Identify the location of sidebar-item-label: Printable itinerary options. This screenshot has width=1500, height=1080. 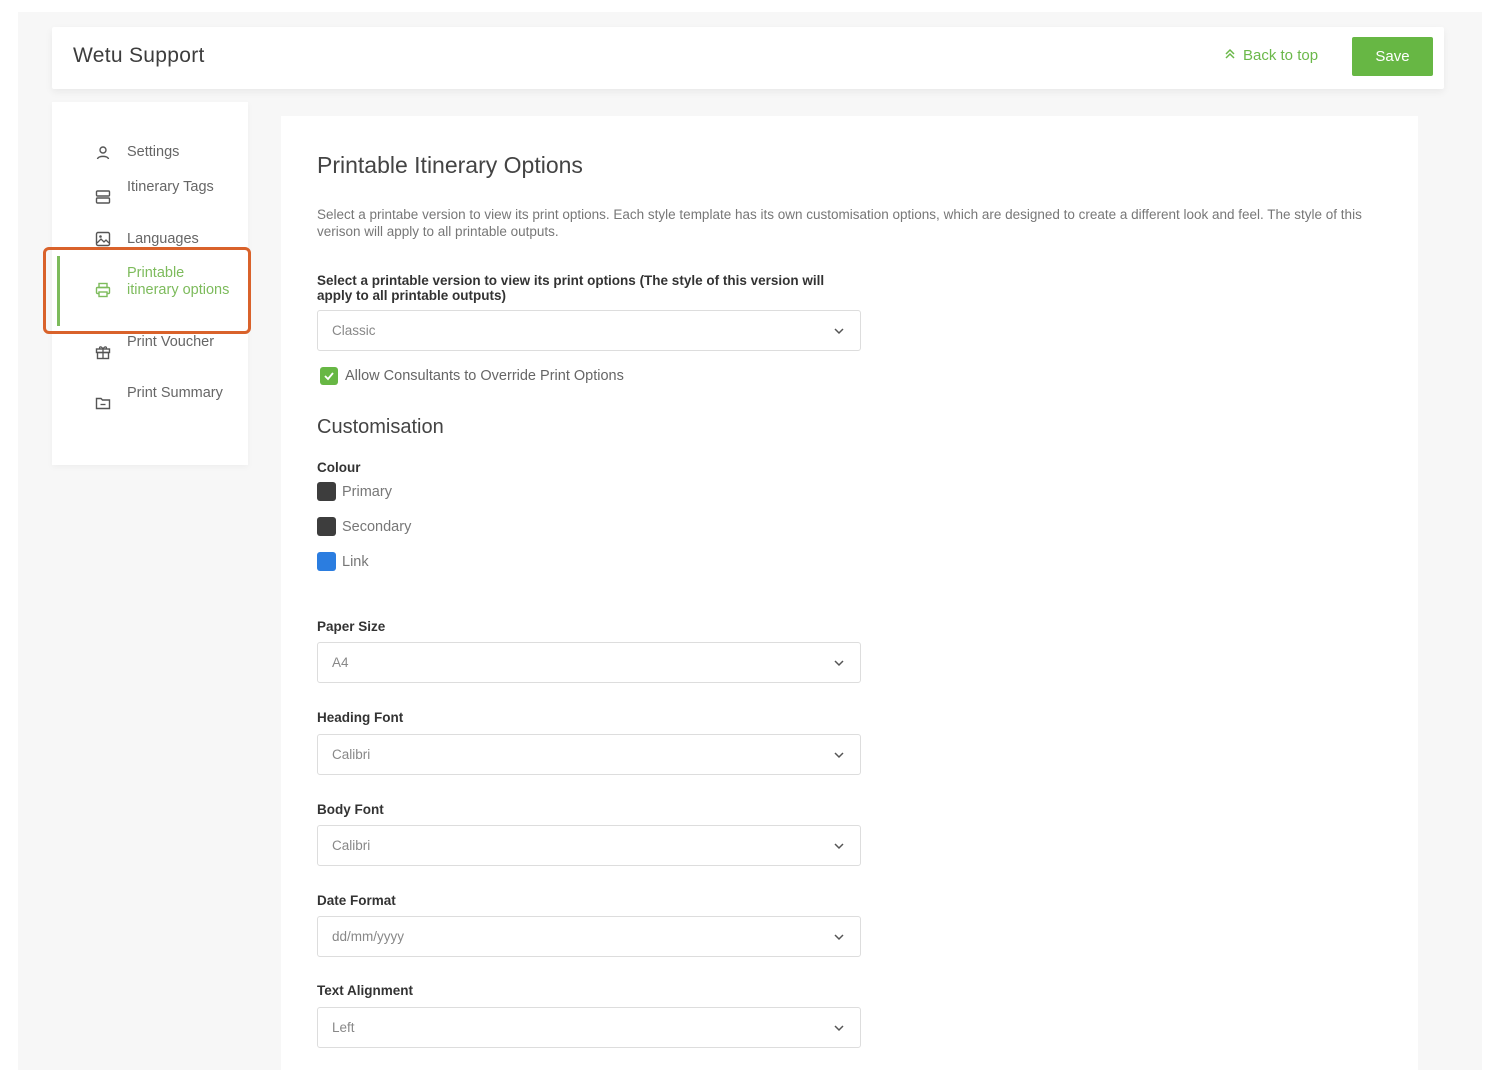
(178, 281).